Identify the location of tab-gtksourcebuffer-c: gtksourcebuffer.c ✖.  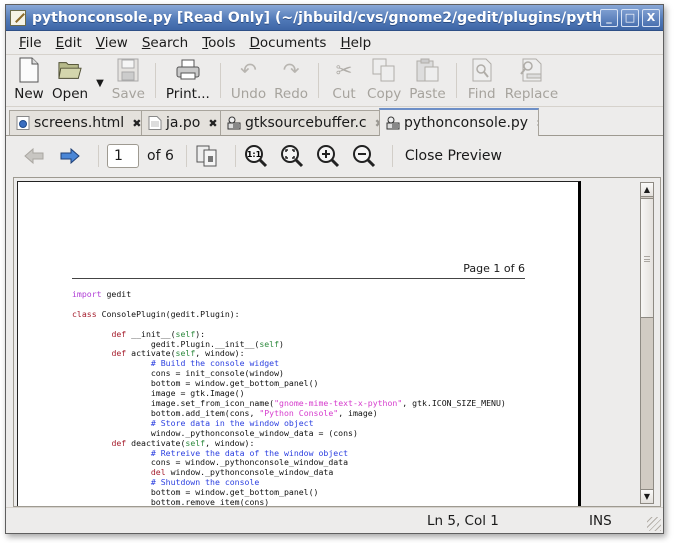
(300, 122).